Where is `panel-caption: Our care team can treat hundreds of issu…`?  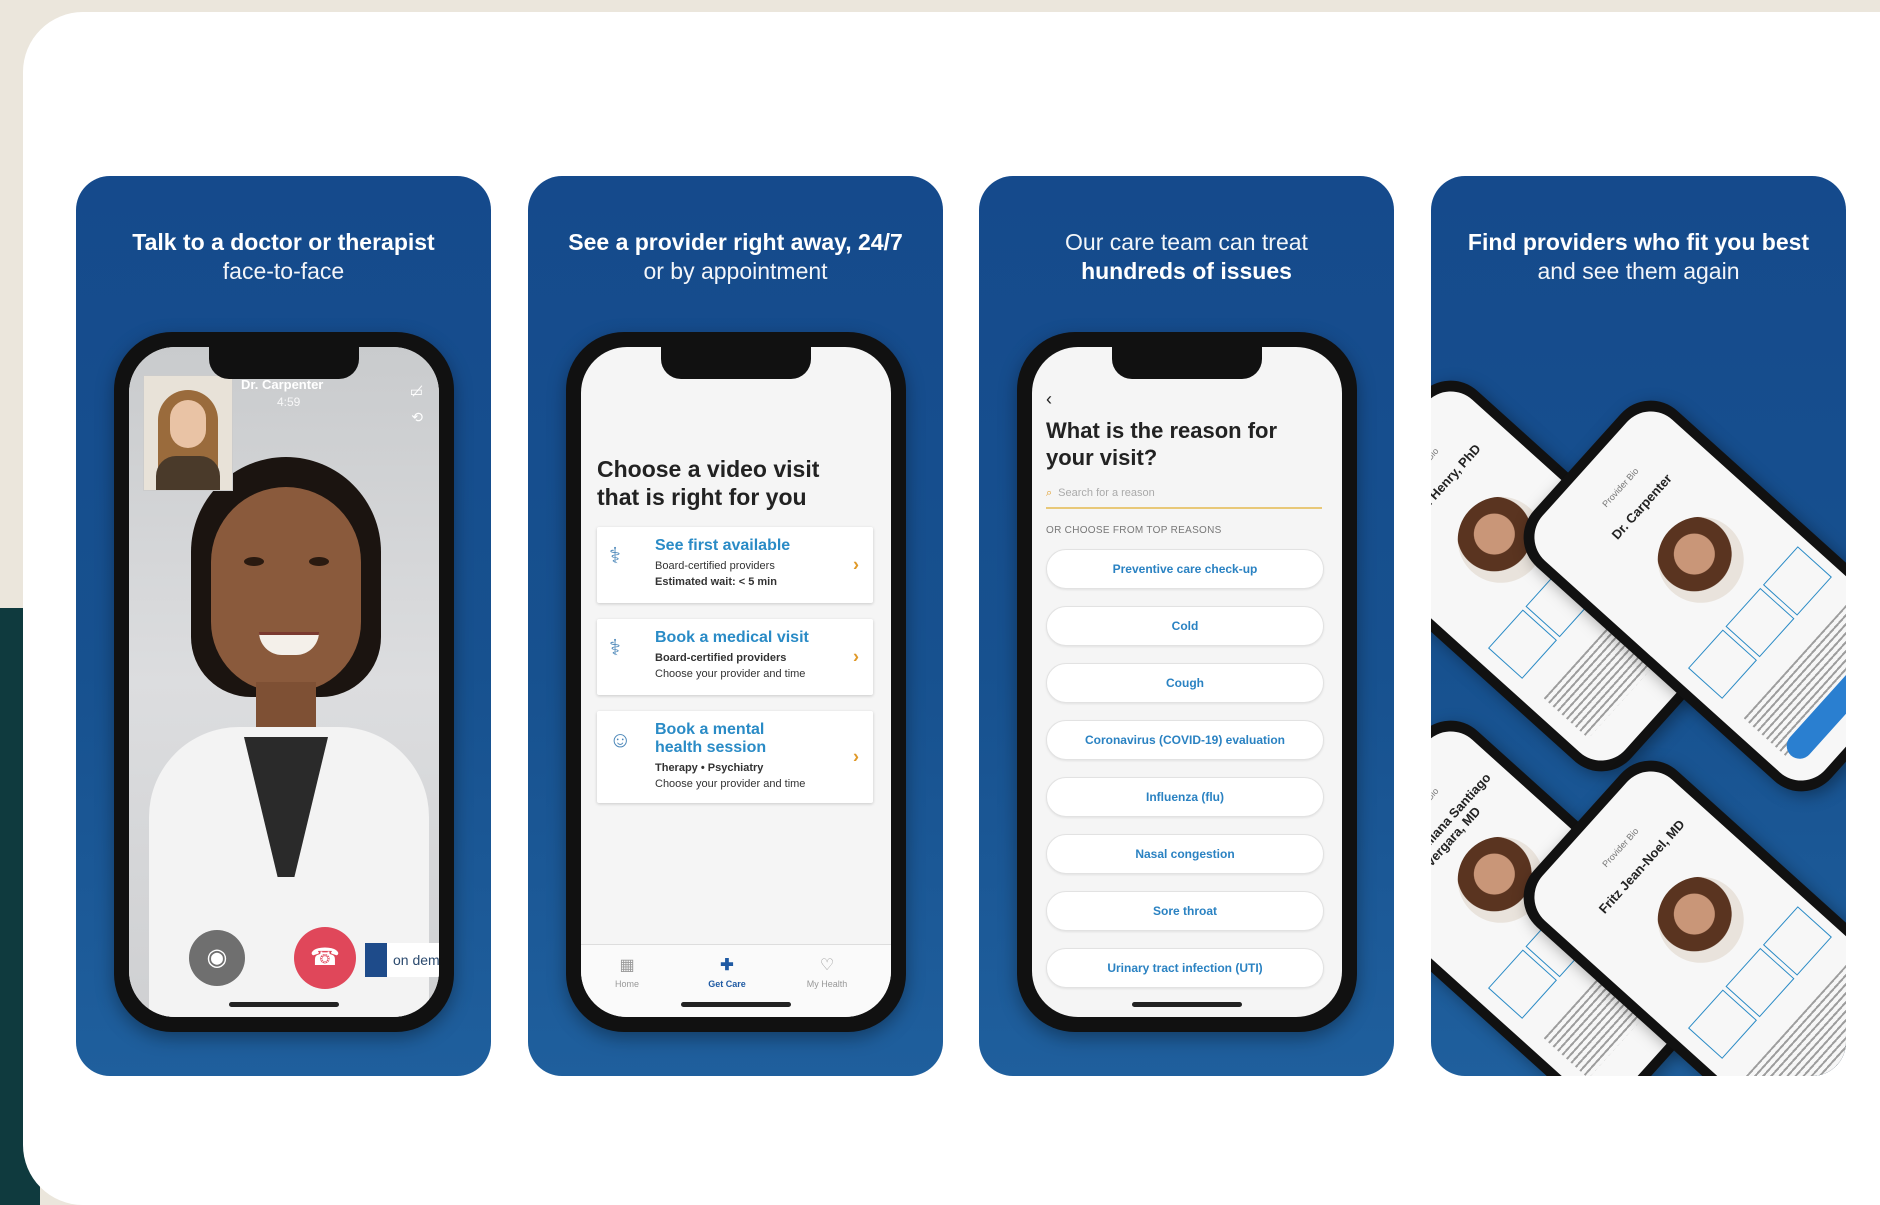
panel-caption: Our care team can treat hundreds of issu… is located at coordinates (1186, 257).